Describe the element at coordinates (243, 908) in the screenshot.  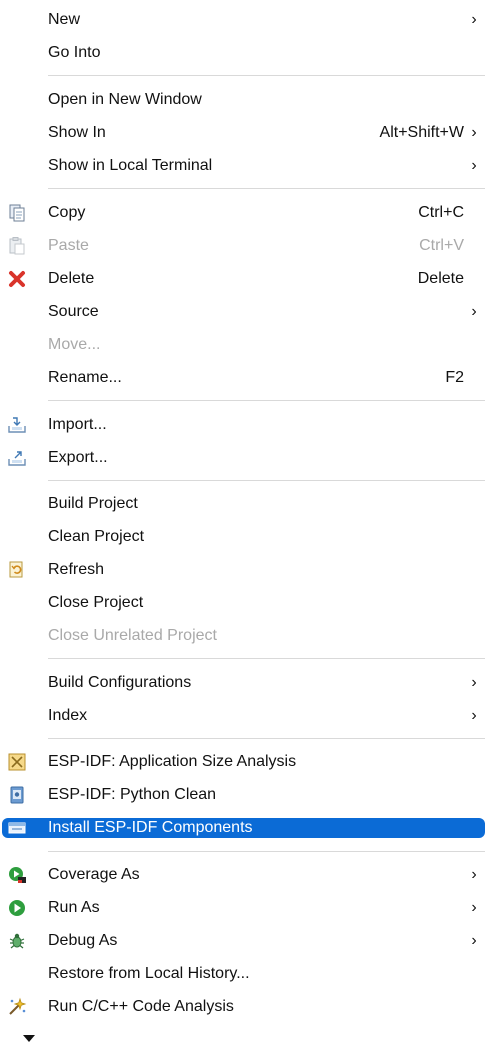
I see `menu-item-run-as: Run As ›` at that location.